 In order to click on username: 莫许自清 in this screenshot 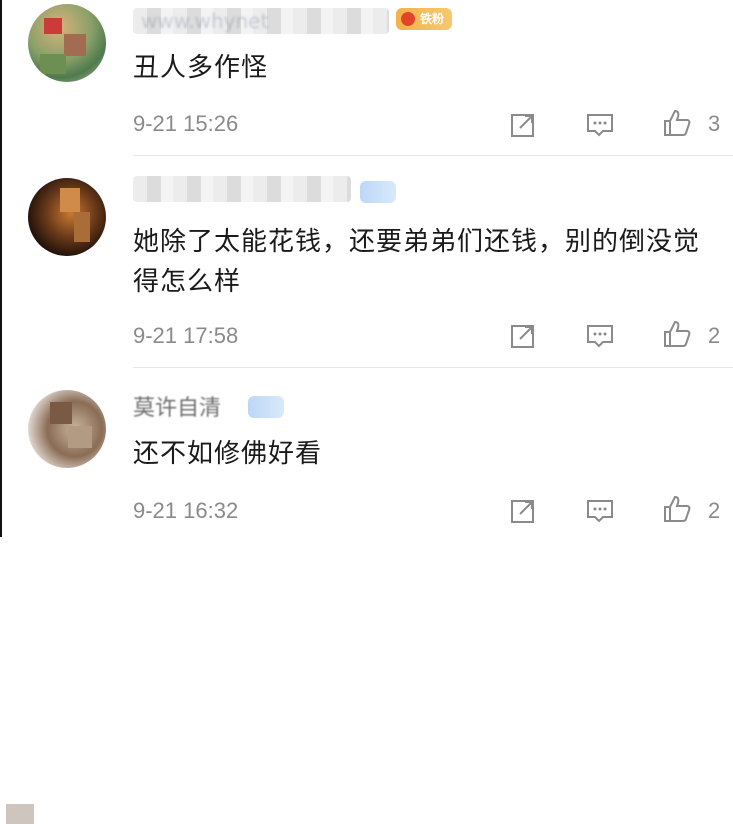, I will do `click(189, 409)`.